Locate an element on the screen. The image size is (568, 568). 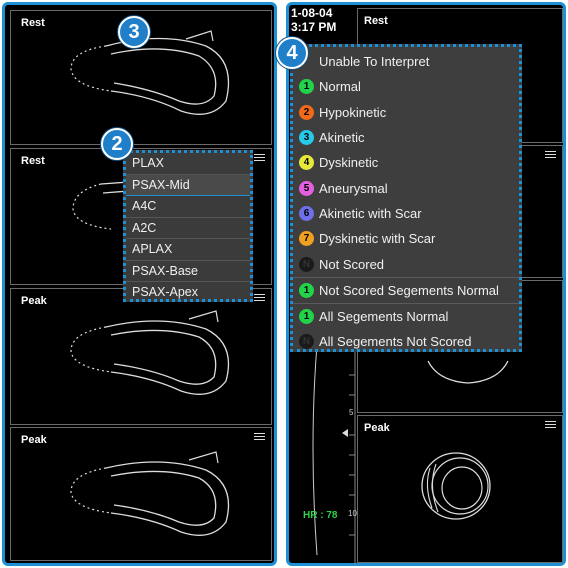
score-label: Hypokinetic is located at coordinates (353, 112).